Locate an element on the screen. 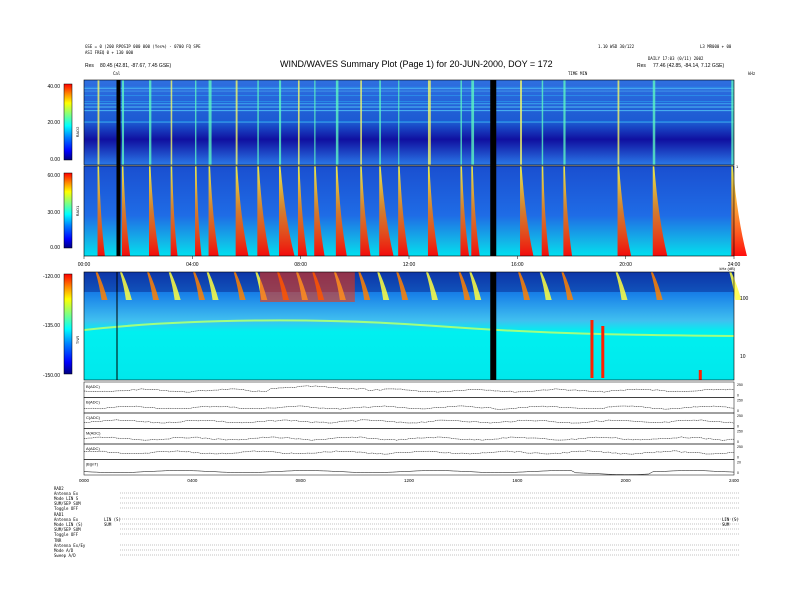 This screenshot has height=612, width=792. tnr-tick-2: -150.00 is located at coordinates (51, 376).